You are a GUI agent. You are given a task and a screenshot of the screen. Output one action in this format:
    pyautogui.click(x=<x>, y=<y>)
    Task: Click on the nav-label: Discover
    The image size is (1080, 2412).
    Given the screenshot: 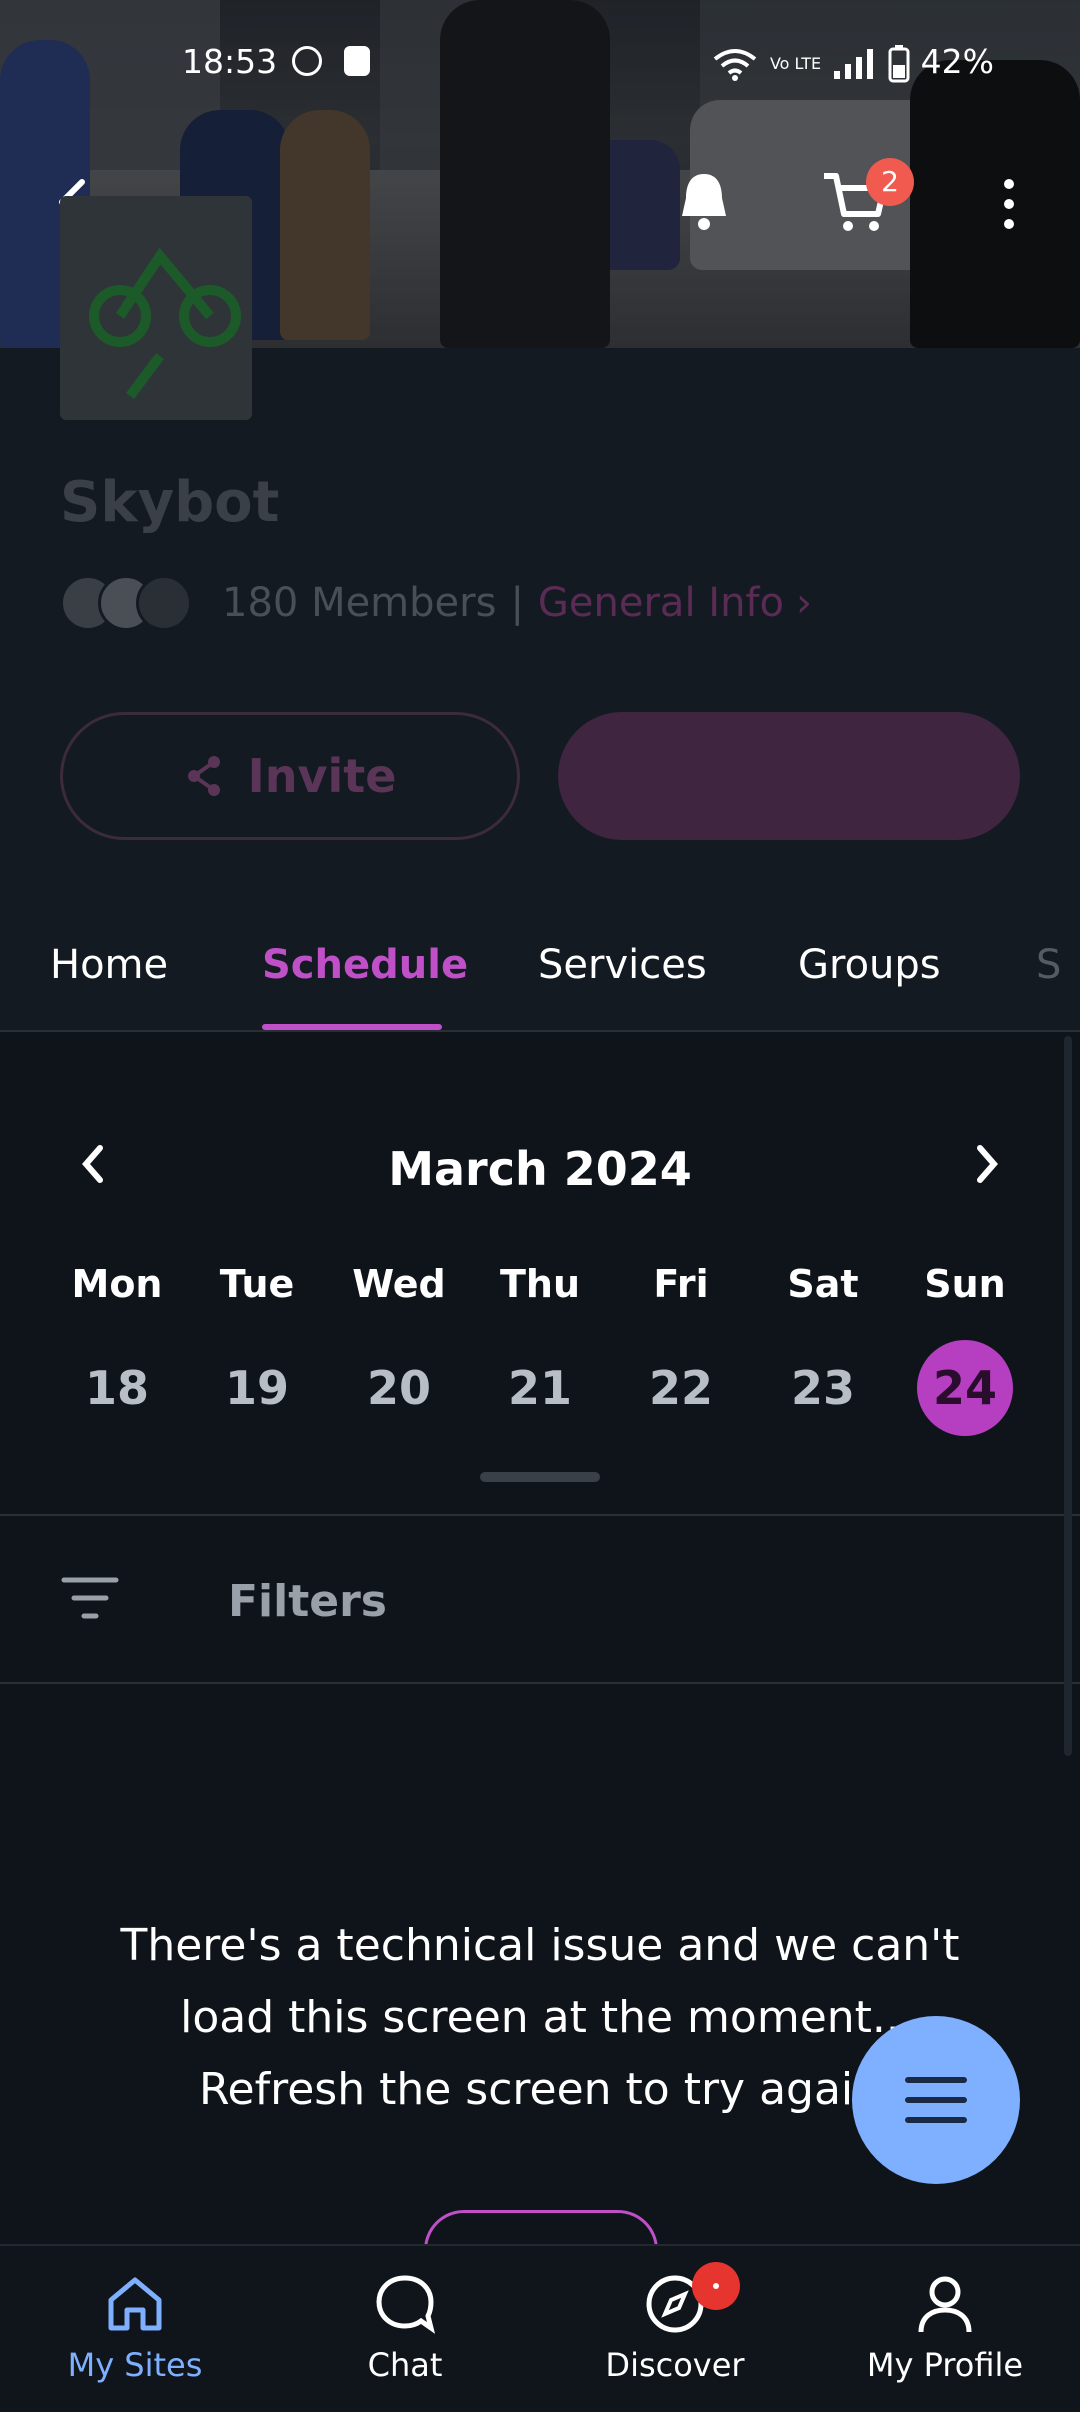 What is the action you would take?
    pyautogui.click(x=675, y=2365)
    